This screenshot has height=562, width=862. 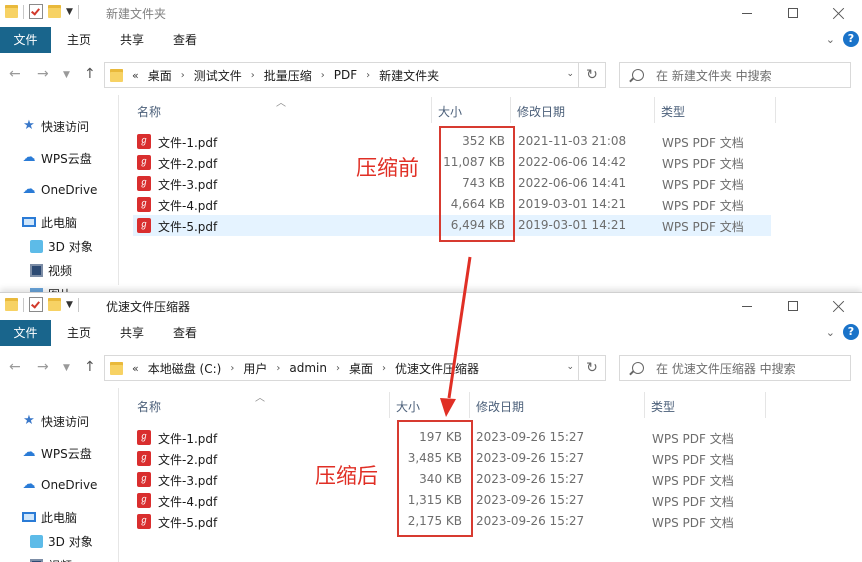 I want to click on address-bar: « 桌面 › 测试文件 › 批量压缩 › PDF › 新建文件夹 ⌄ ↻, so click(x=355, y=75).